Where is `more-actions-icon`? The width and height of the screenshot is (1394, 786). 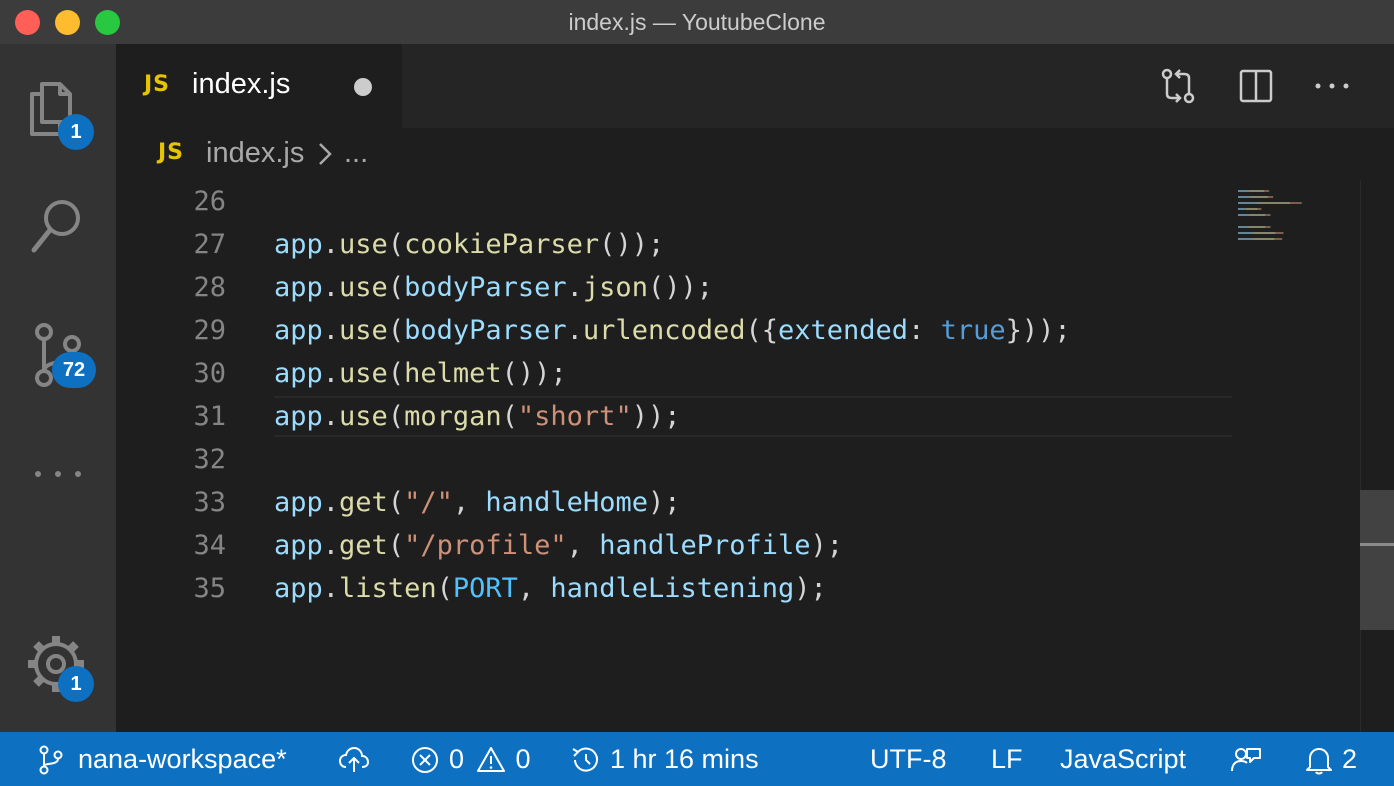 more-actions-icon is located at coordinates (1332, 86).